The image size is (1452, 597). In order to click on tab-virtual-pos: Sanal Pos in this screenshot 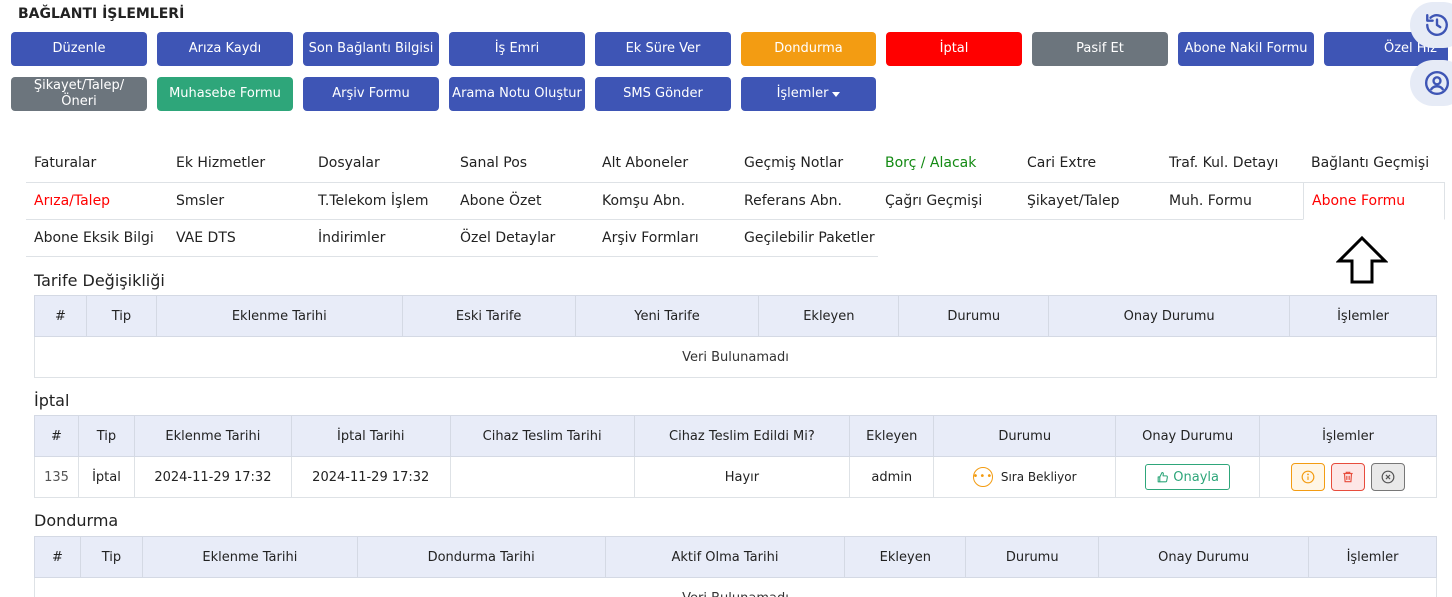, I will do `click(489, 162)`.